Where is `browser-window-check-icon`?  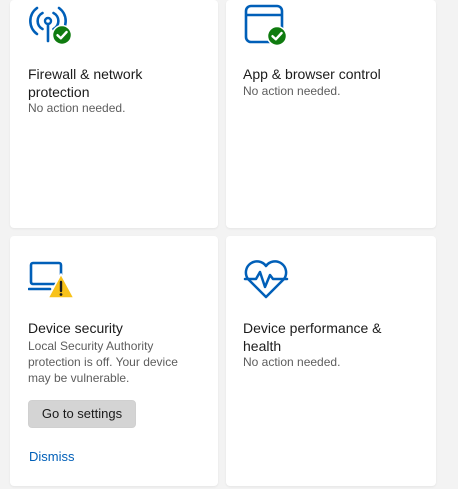
browser-window-check-icon is located at coordinates (267, 27).